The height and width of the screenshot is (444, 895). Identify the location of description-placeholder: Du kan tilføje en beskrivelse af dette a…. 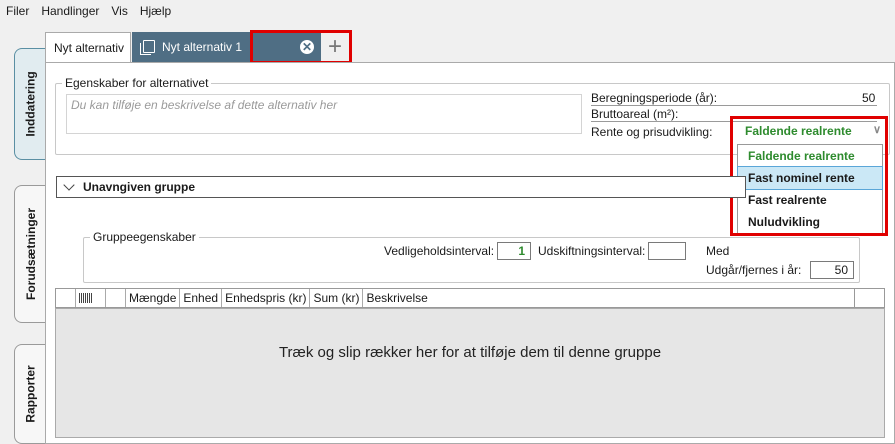
(204, 105).